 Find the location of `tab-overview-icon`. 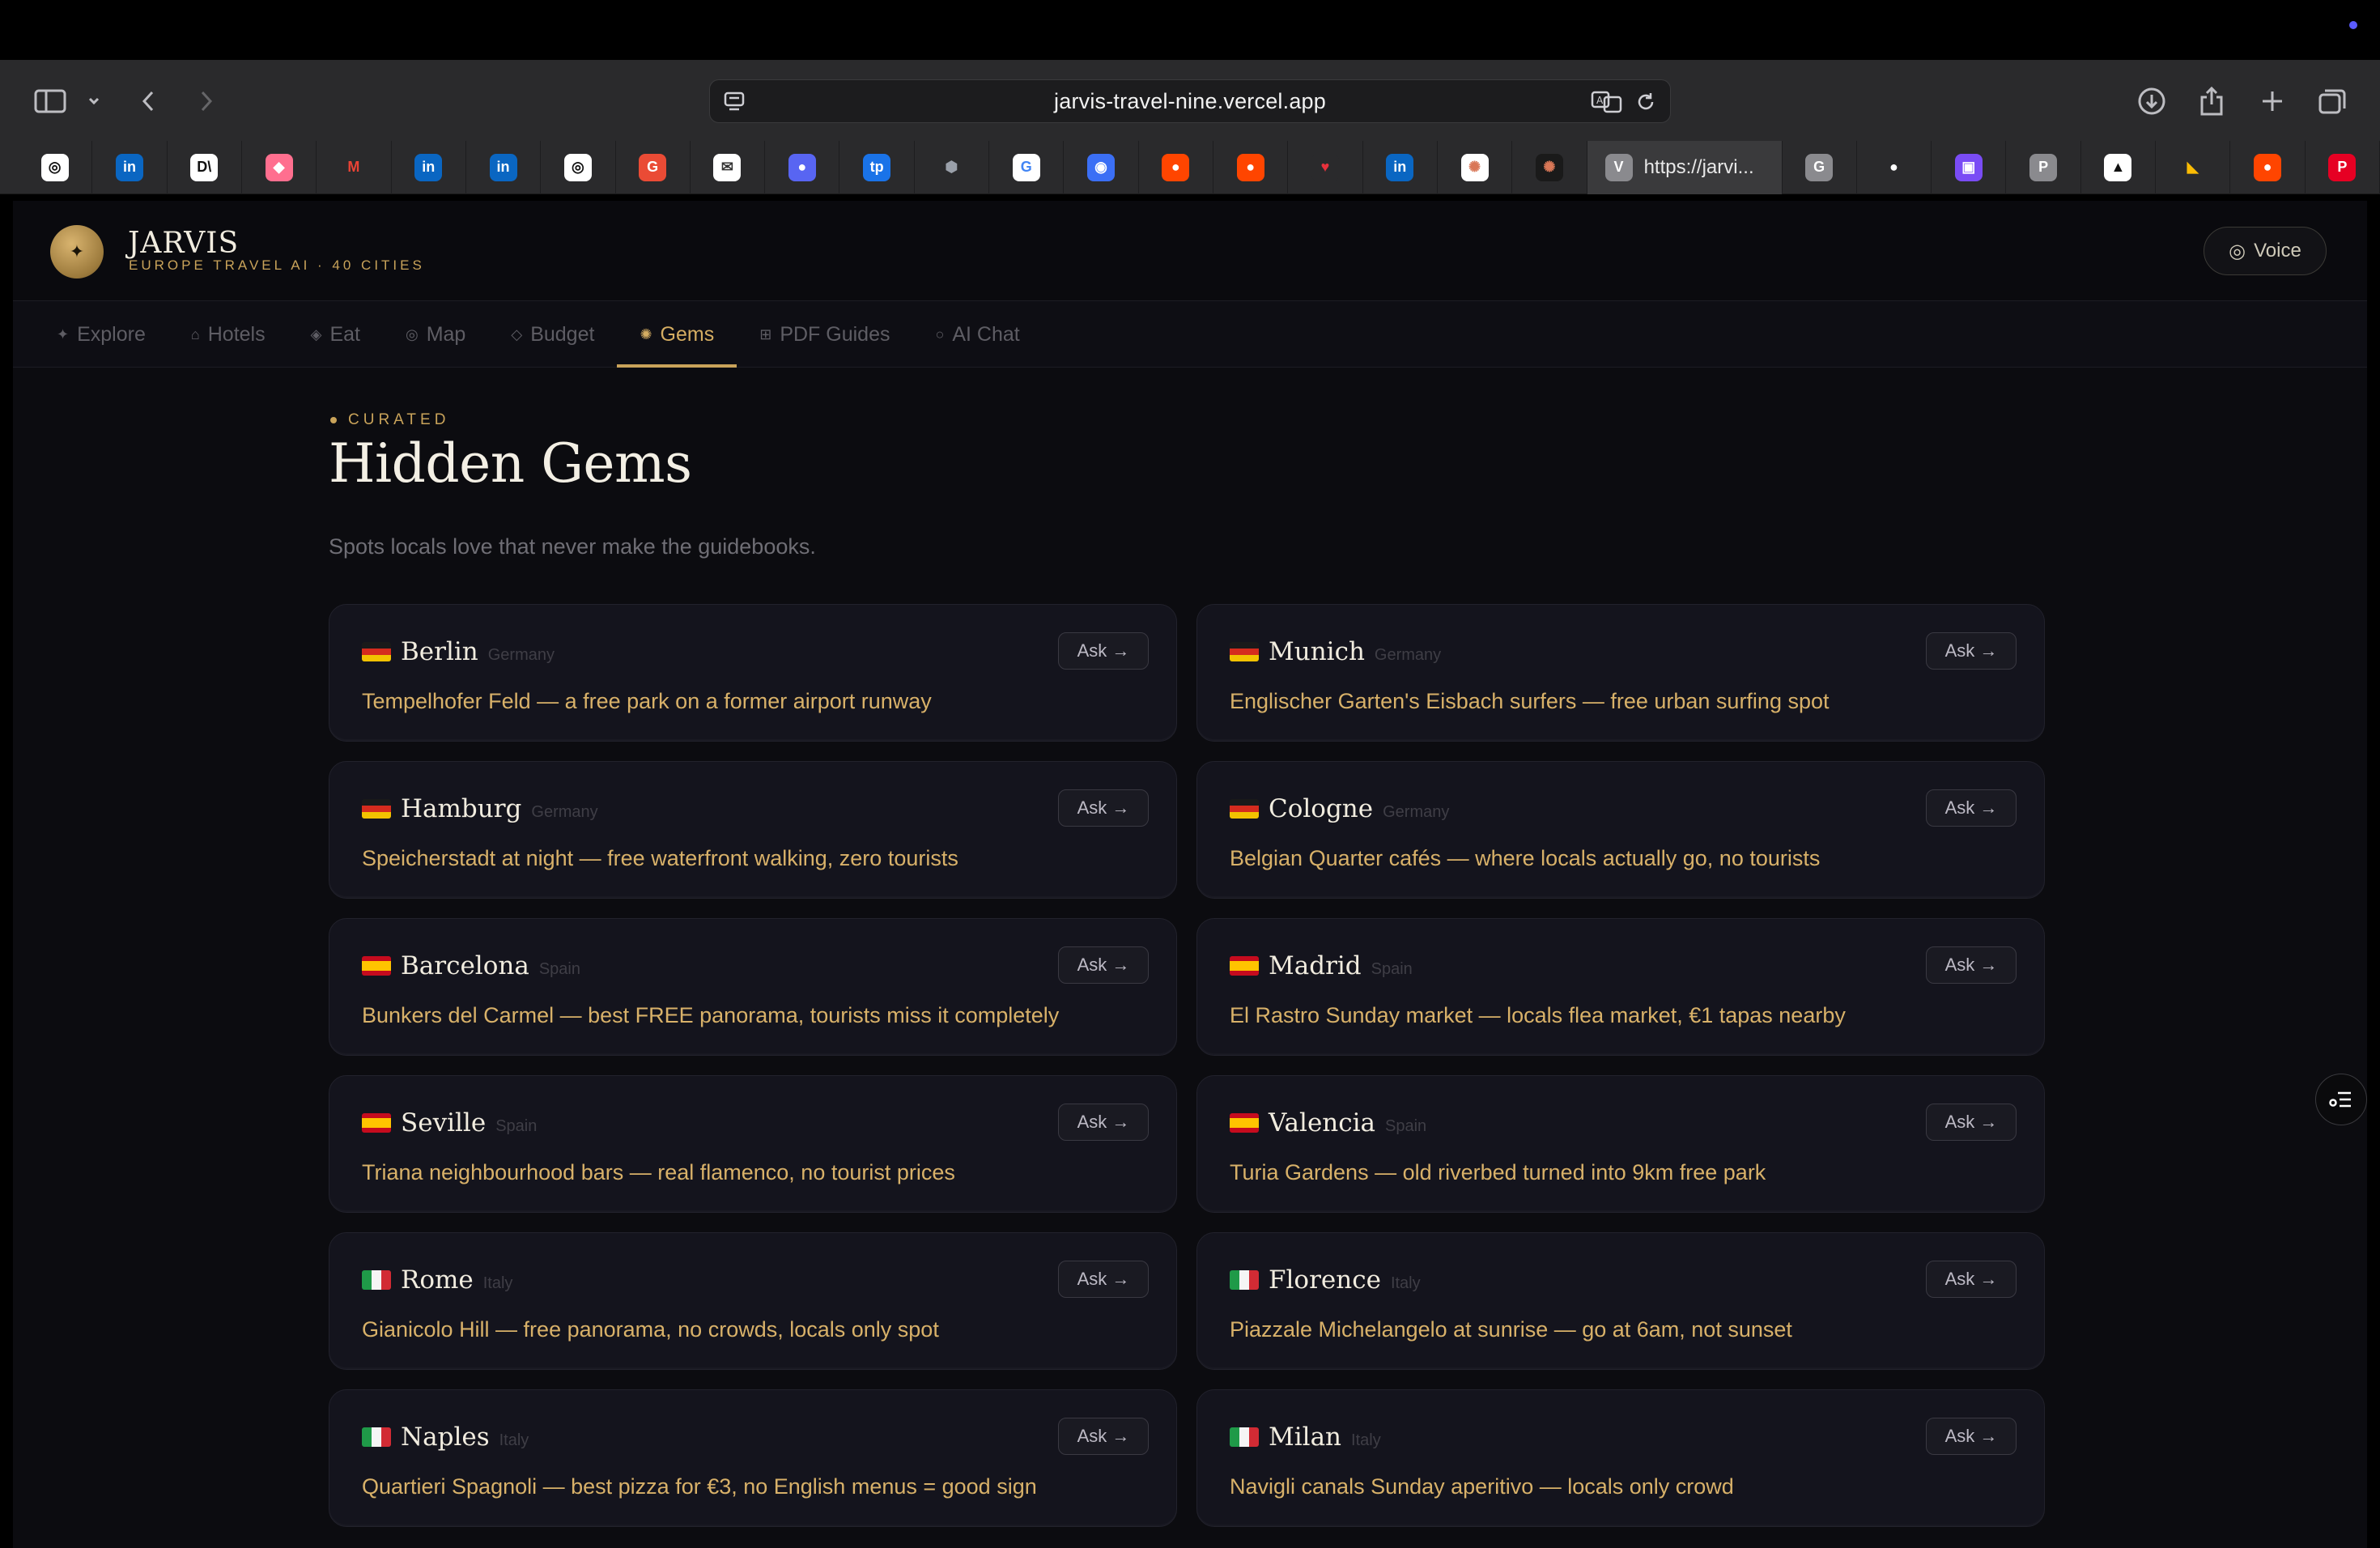

tab-overview-icon is located at coordinates (2332, 101).